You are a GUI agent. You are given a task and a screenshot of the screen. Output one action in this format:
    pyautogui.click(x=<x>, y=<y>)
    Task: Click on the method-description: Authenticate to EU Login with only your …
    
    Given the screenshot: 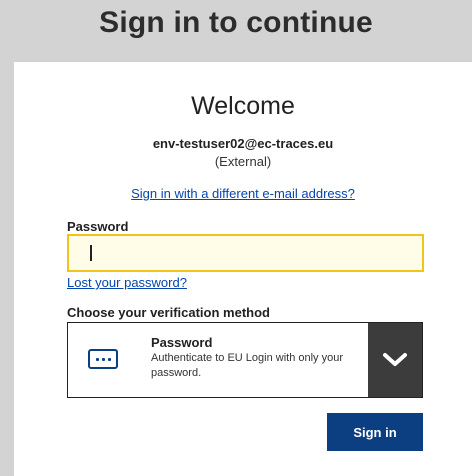 What is the action you would take?
    pyautogui.click(x=247, y=365)
    